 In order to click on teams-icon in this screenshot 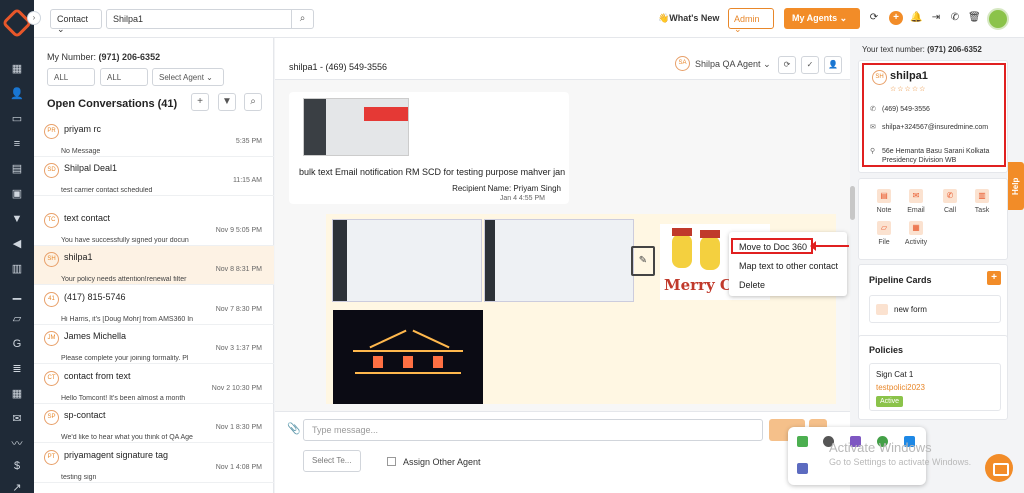, I will do `click(802, 468)`.